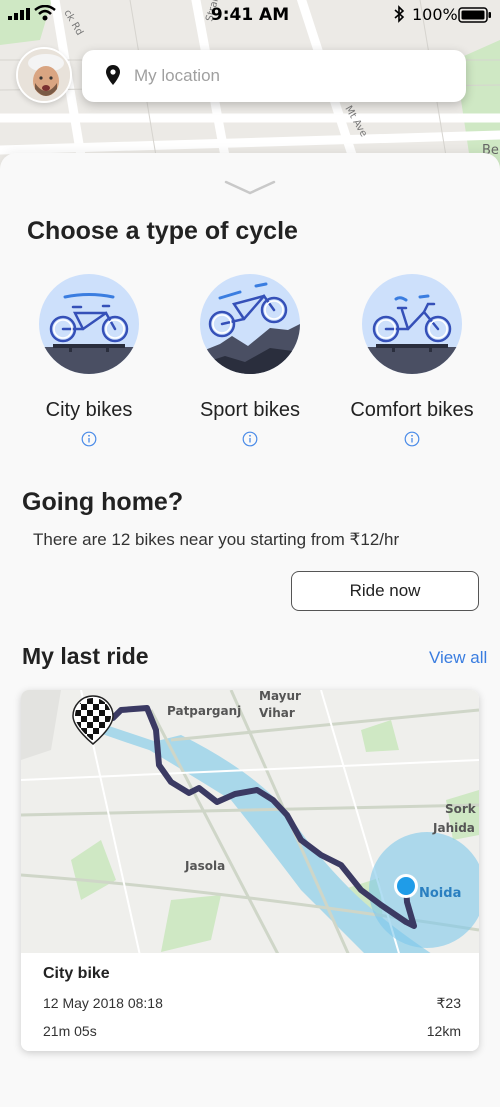  I want to click on section-title-cycle-types: Choose a type of cycle, so click(162, 231).